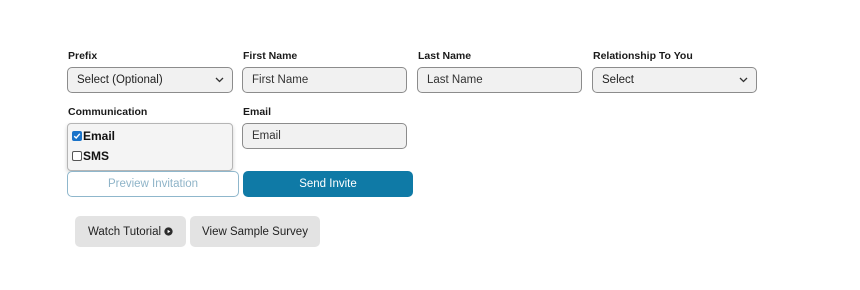  Describe the element at coordinates (499, 80) in the screenshot. I see `last-name-input` at that location.